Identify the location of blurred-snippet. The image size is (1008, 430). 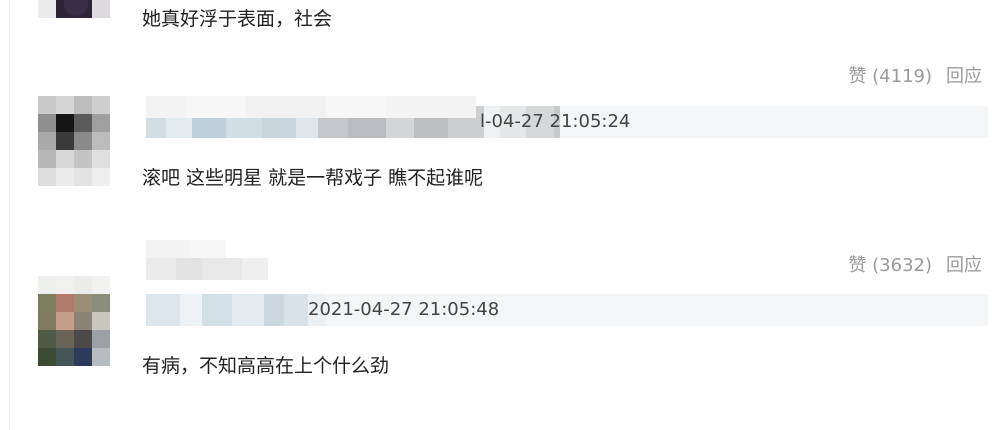
(207, 269).